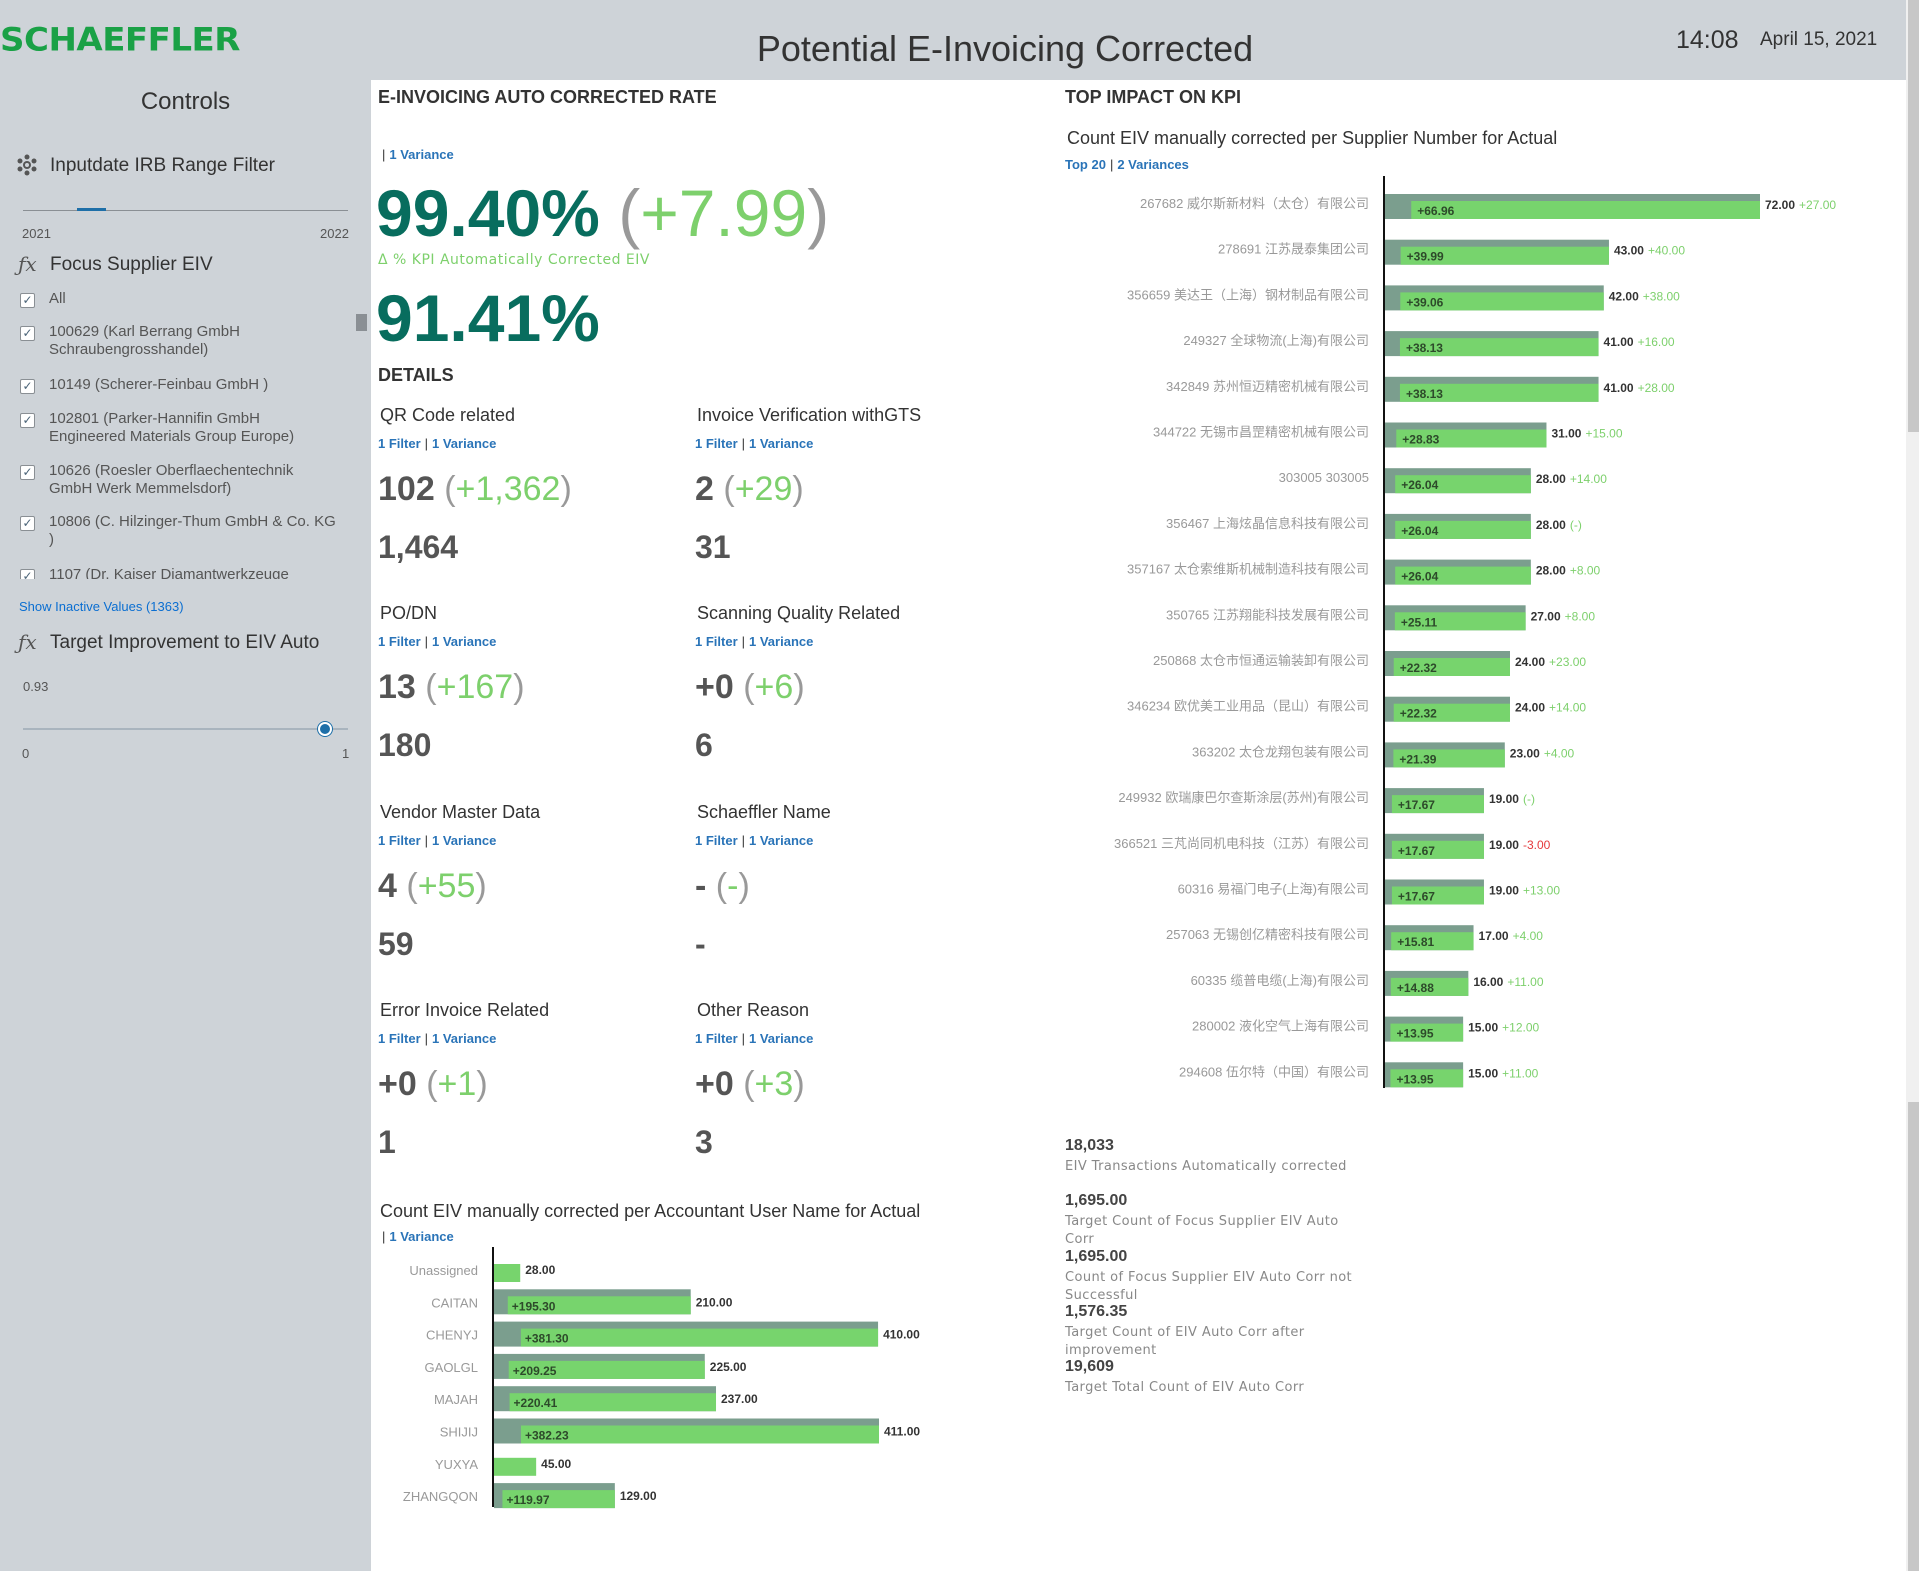 The height and width of the screenshot is (1571, 1919). What do you see at coordinates (185, 729) in the screenshot?
I see `target-slider-track` at bounding box center [185, 729].